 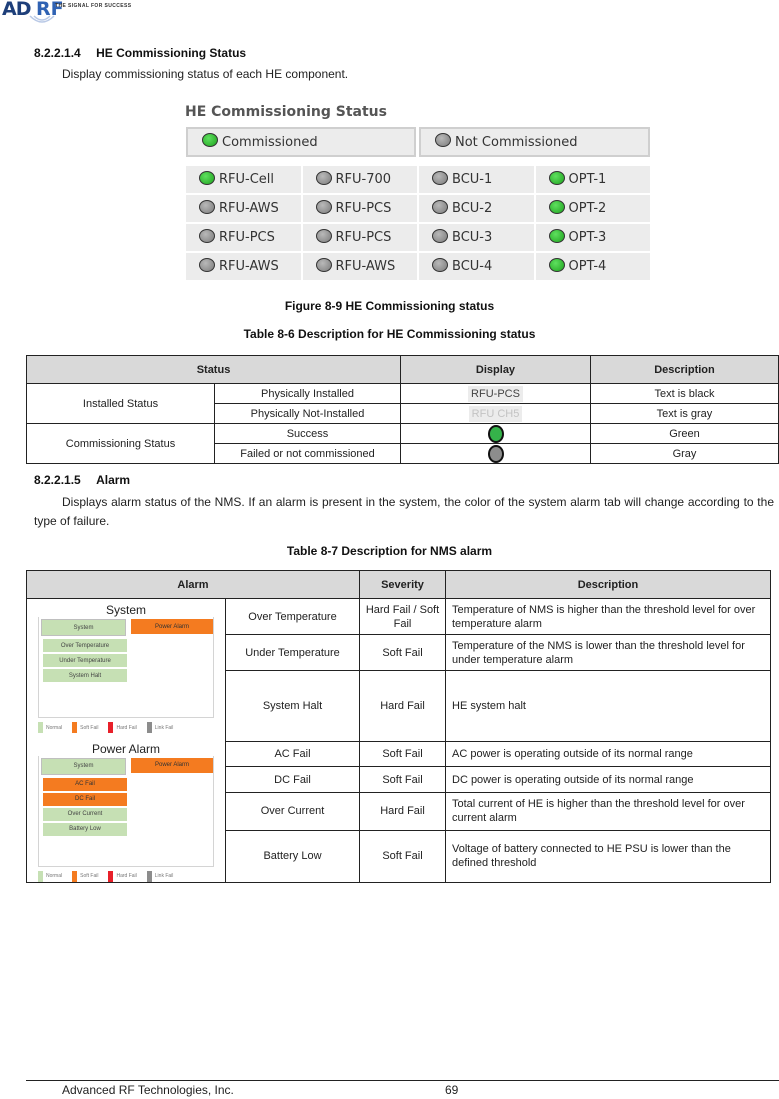 What do you see at coordinates (126, 748) in the screenshot?
I see `mini-title: Power Alarm` at bounding box center [126, 748].